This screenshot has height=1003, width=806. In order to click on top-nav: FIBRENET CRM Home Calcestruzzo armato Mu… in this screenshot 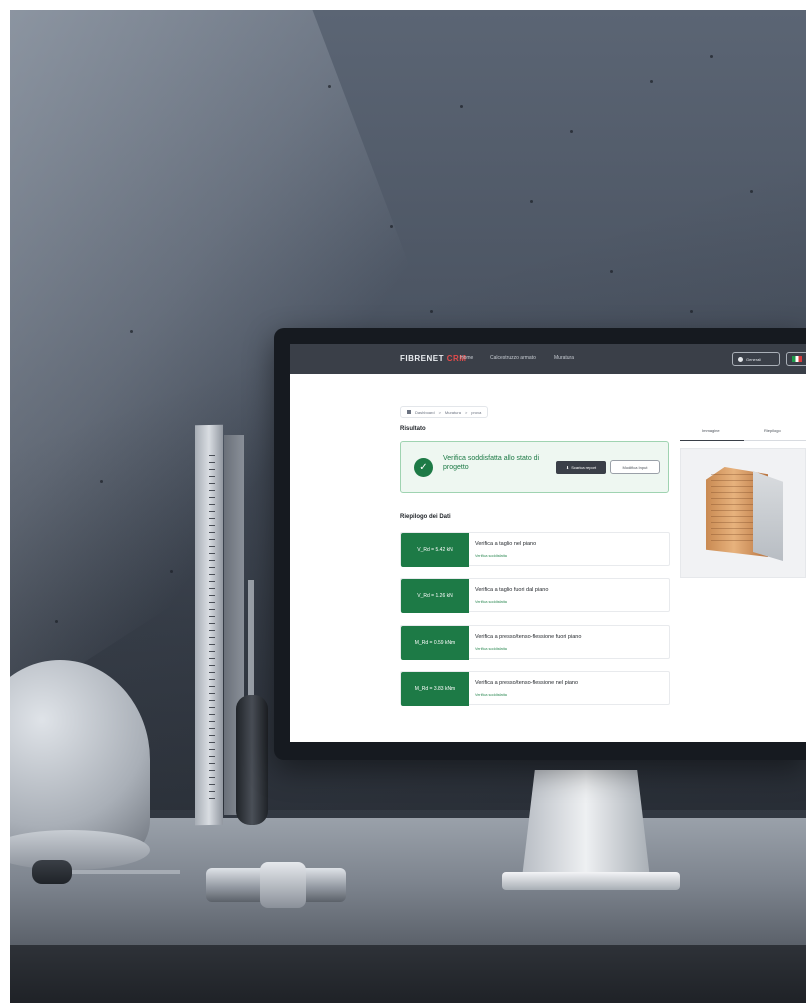, I will do `click(548, 359)`.